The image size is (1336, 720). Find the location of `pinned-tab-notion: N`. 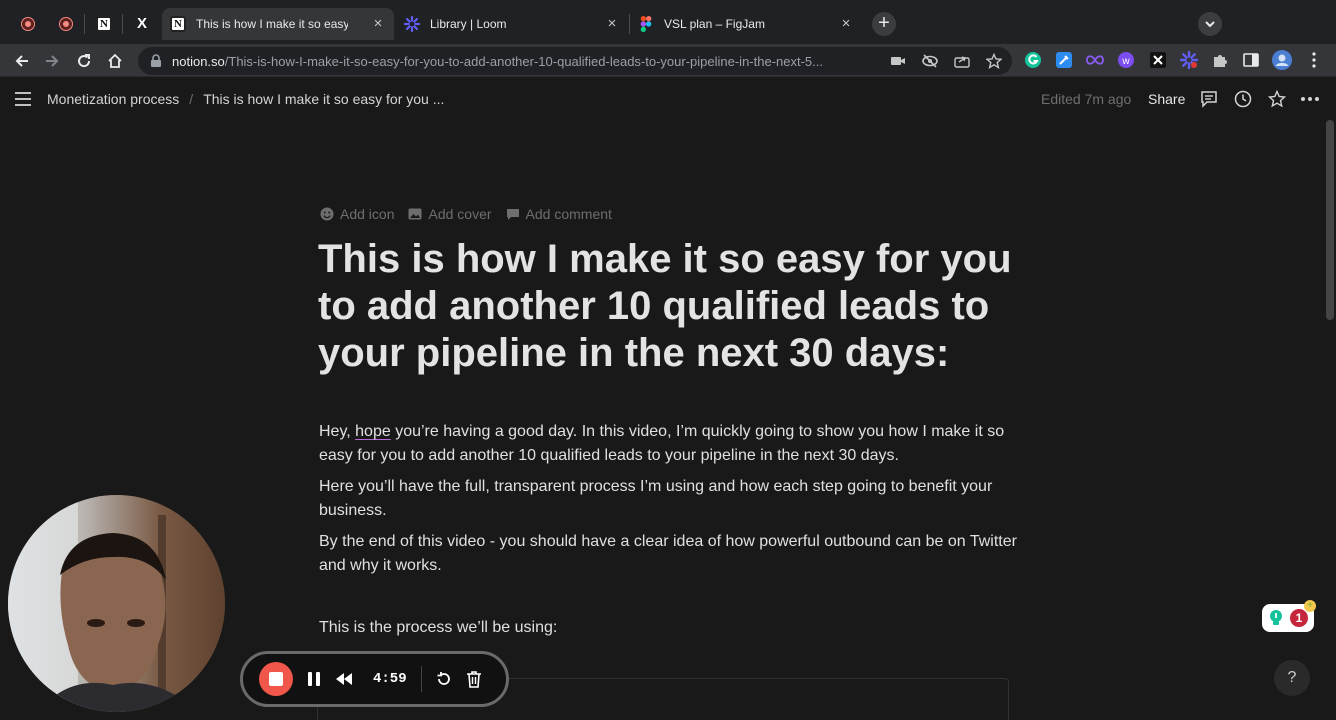

pinned-tab-notion: N is located at coordinates (104, 24).